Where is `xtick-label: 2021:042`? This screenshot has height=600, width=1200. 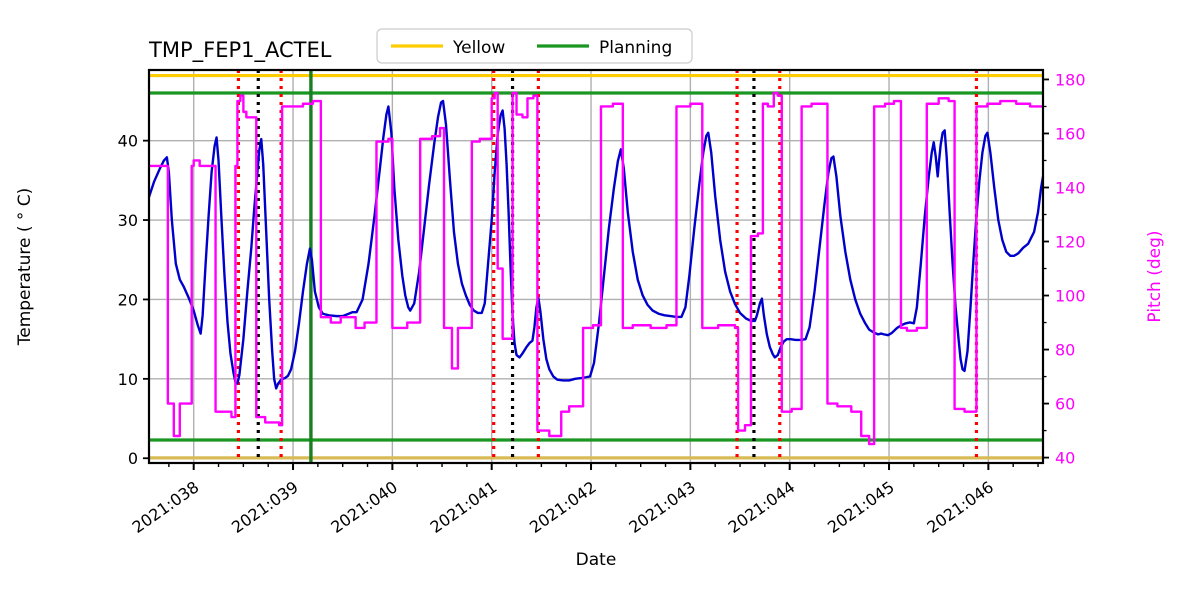 xtick-label: 2021:042 is located at coordinates (563, 507).